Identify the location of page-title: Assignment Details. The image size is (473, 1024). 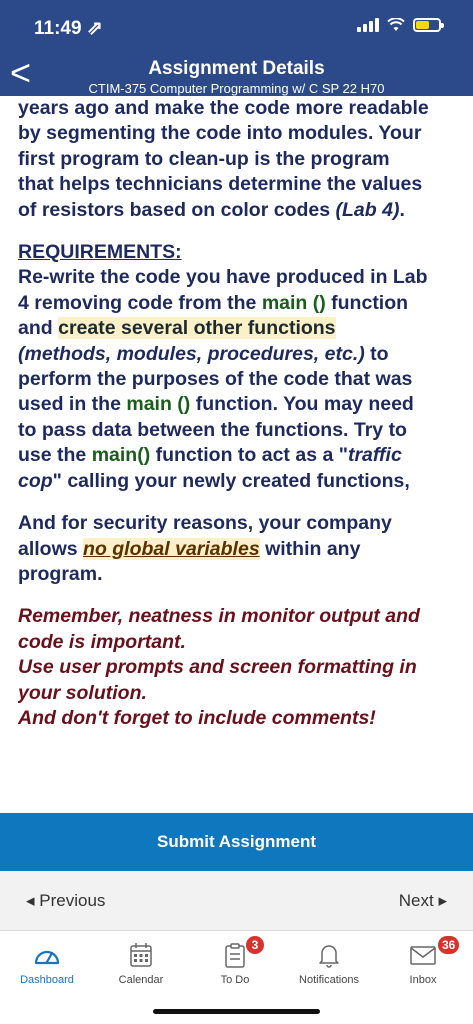
(236, 68).